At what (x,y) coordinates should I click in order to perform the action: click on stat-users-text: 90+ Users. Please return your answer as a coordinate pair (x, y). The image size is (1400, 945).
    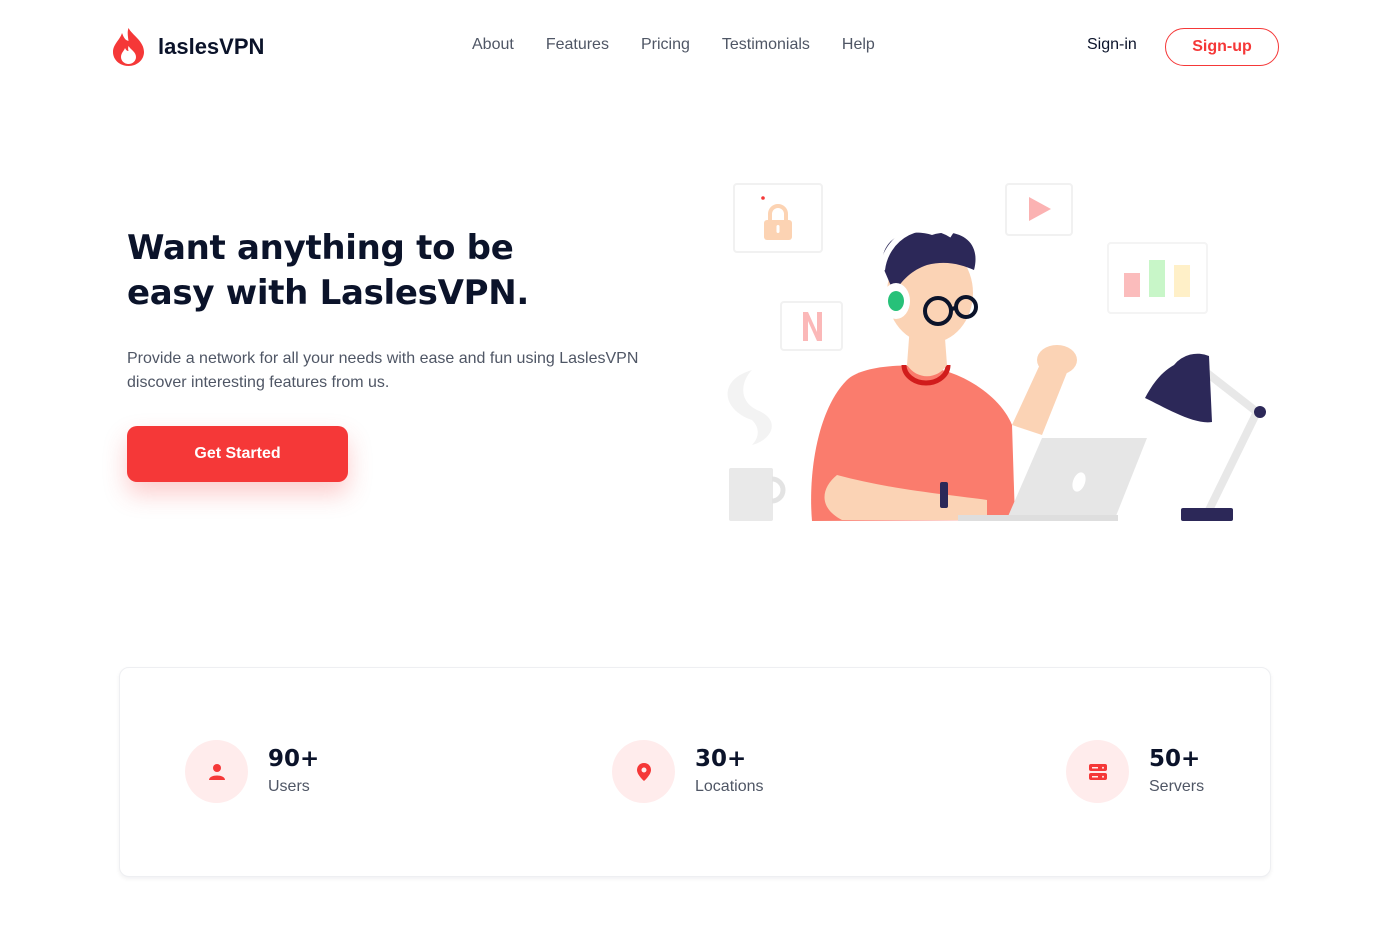
    Looking at the image, I should click on (293, 772).